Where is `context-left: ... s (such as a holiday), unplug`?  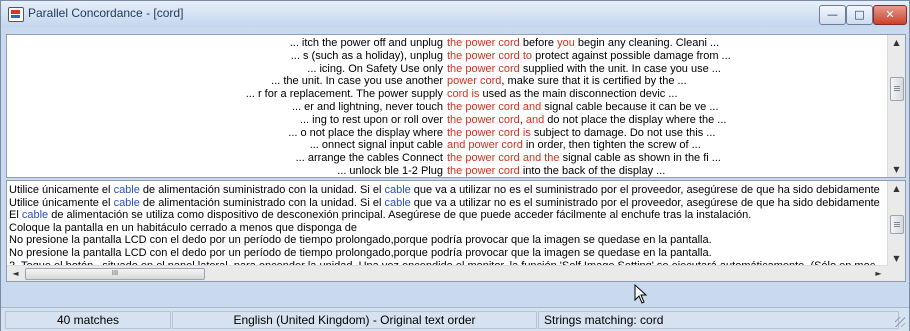
context-left: ... s (such as a holiday), unplug is located at coordinates (366, 55).